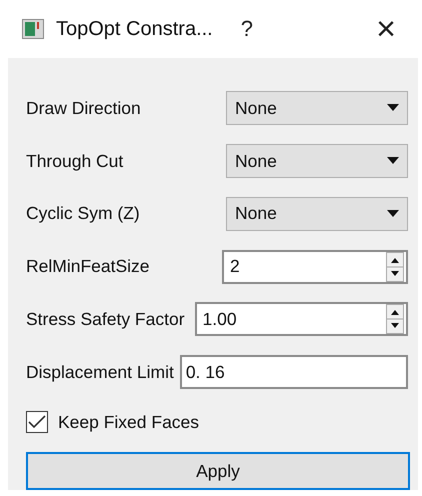  What do you see at coordinates (88, 267) in the screenshot?
I see `field-label: RelMinFeatSize` at bounding box center [88, 267].